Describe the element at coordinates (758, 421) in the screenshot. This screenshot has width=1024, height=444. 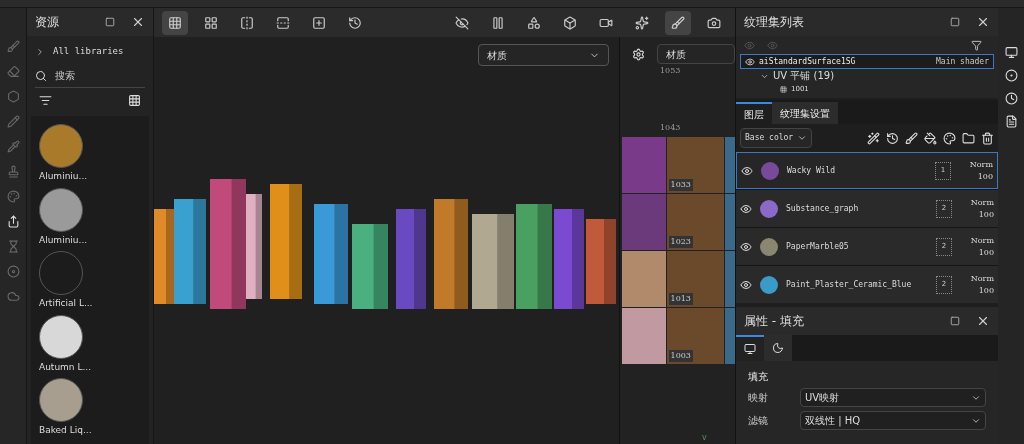
I see `field-label: 滤镜` at that location.